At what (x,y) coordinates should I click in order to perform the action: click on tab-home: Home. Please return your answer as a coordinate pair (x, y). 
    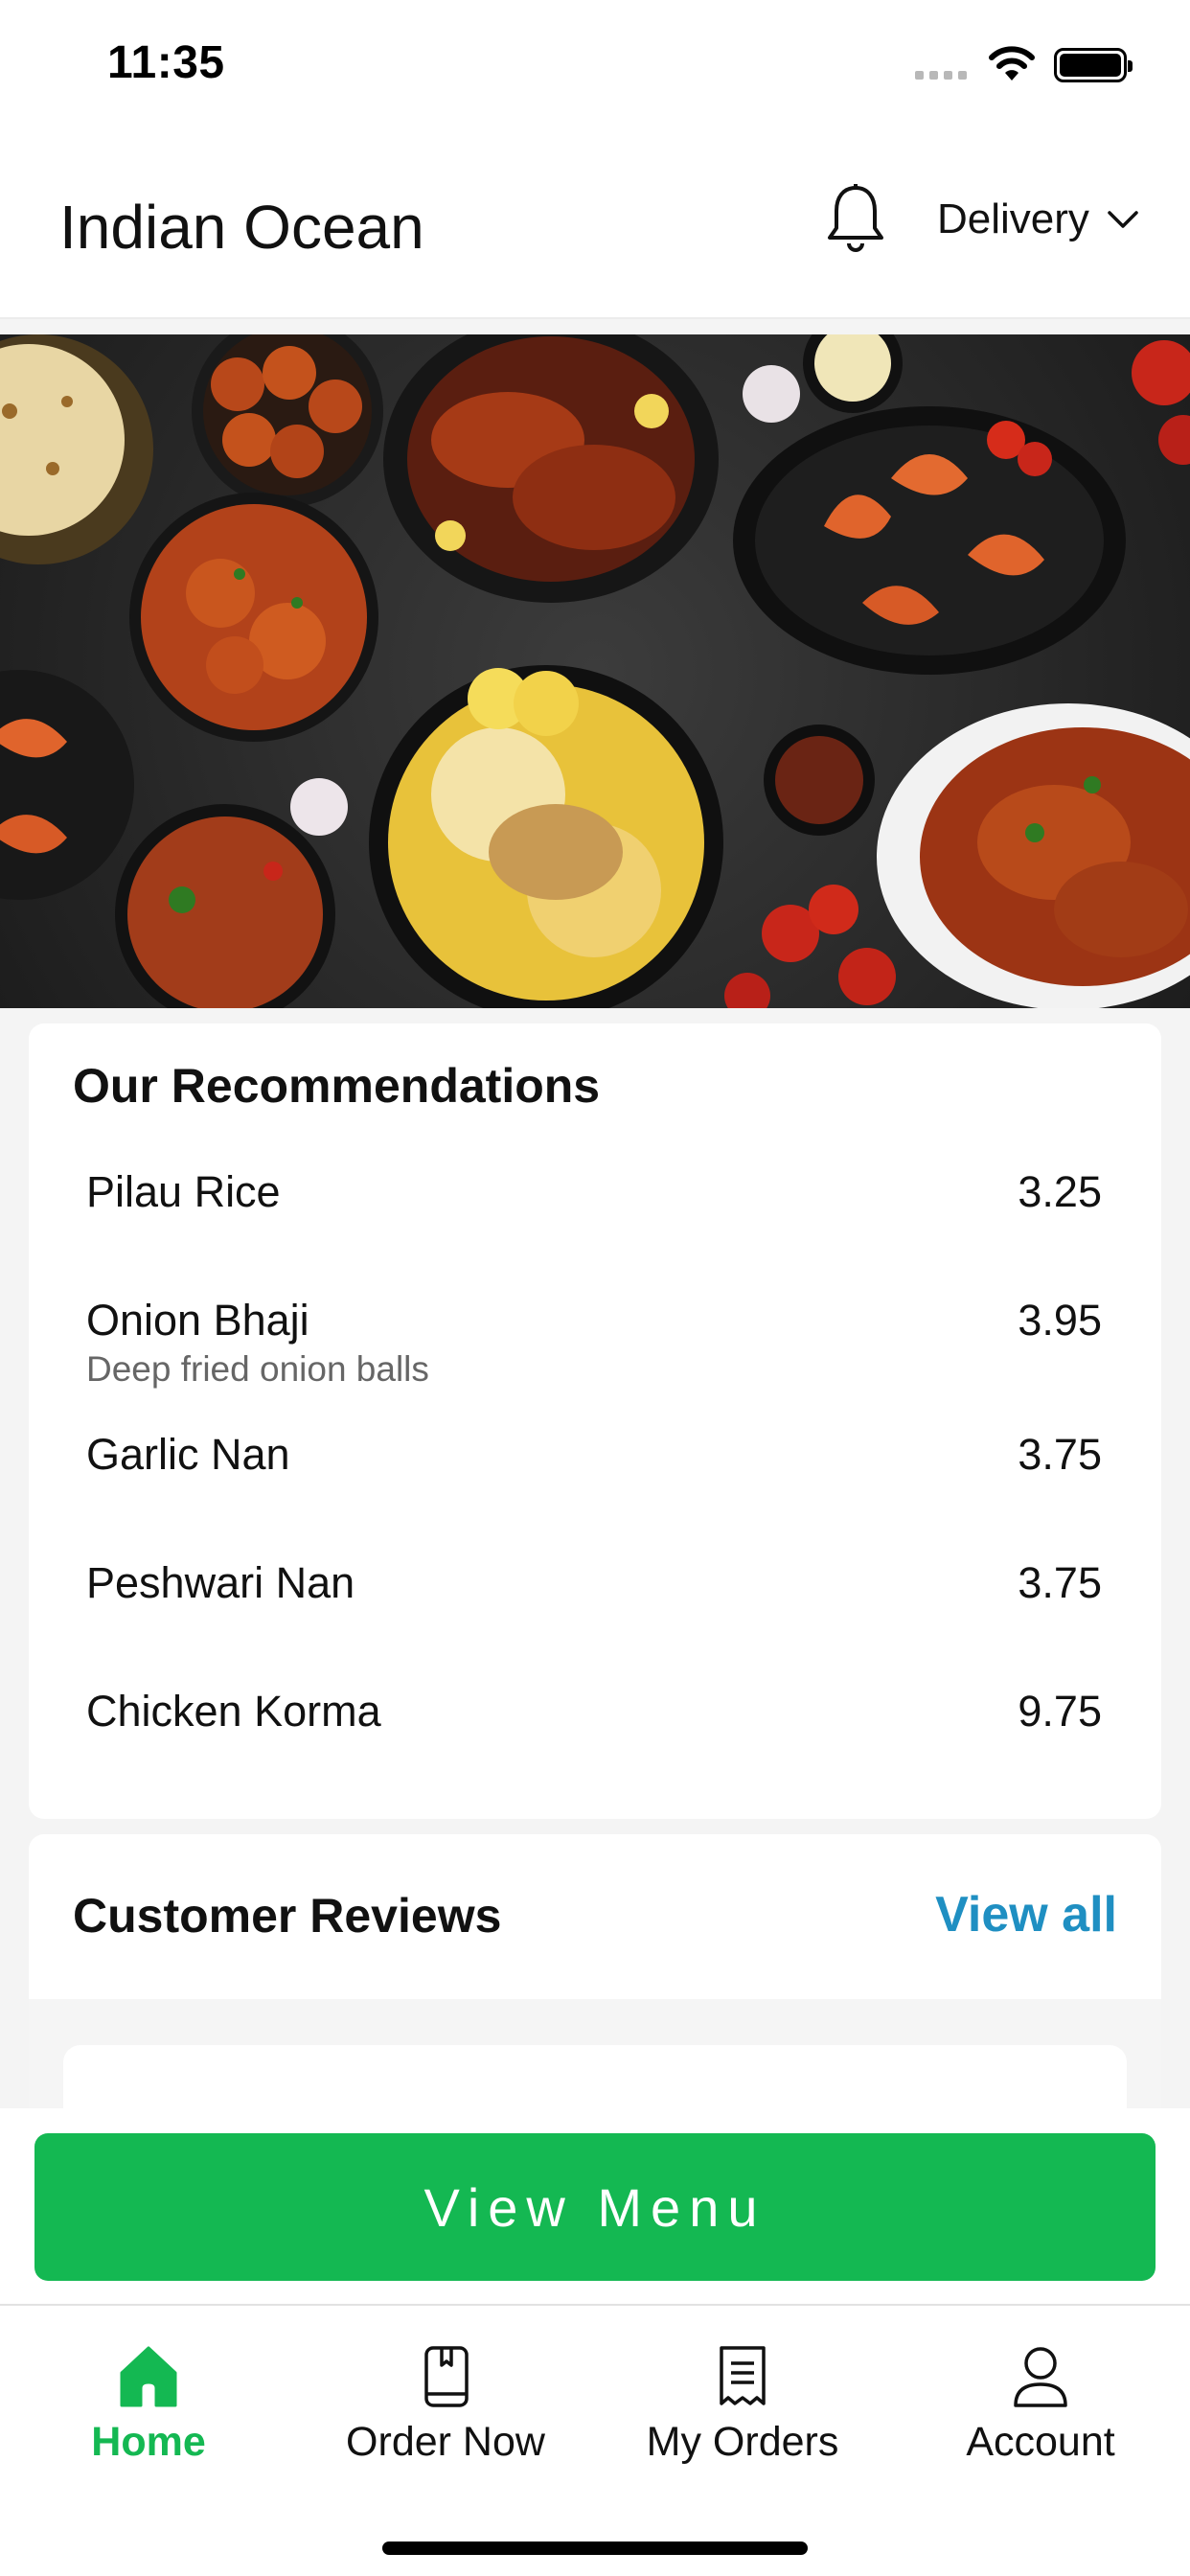
    Looking at the image, I should click on (148, 2420).